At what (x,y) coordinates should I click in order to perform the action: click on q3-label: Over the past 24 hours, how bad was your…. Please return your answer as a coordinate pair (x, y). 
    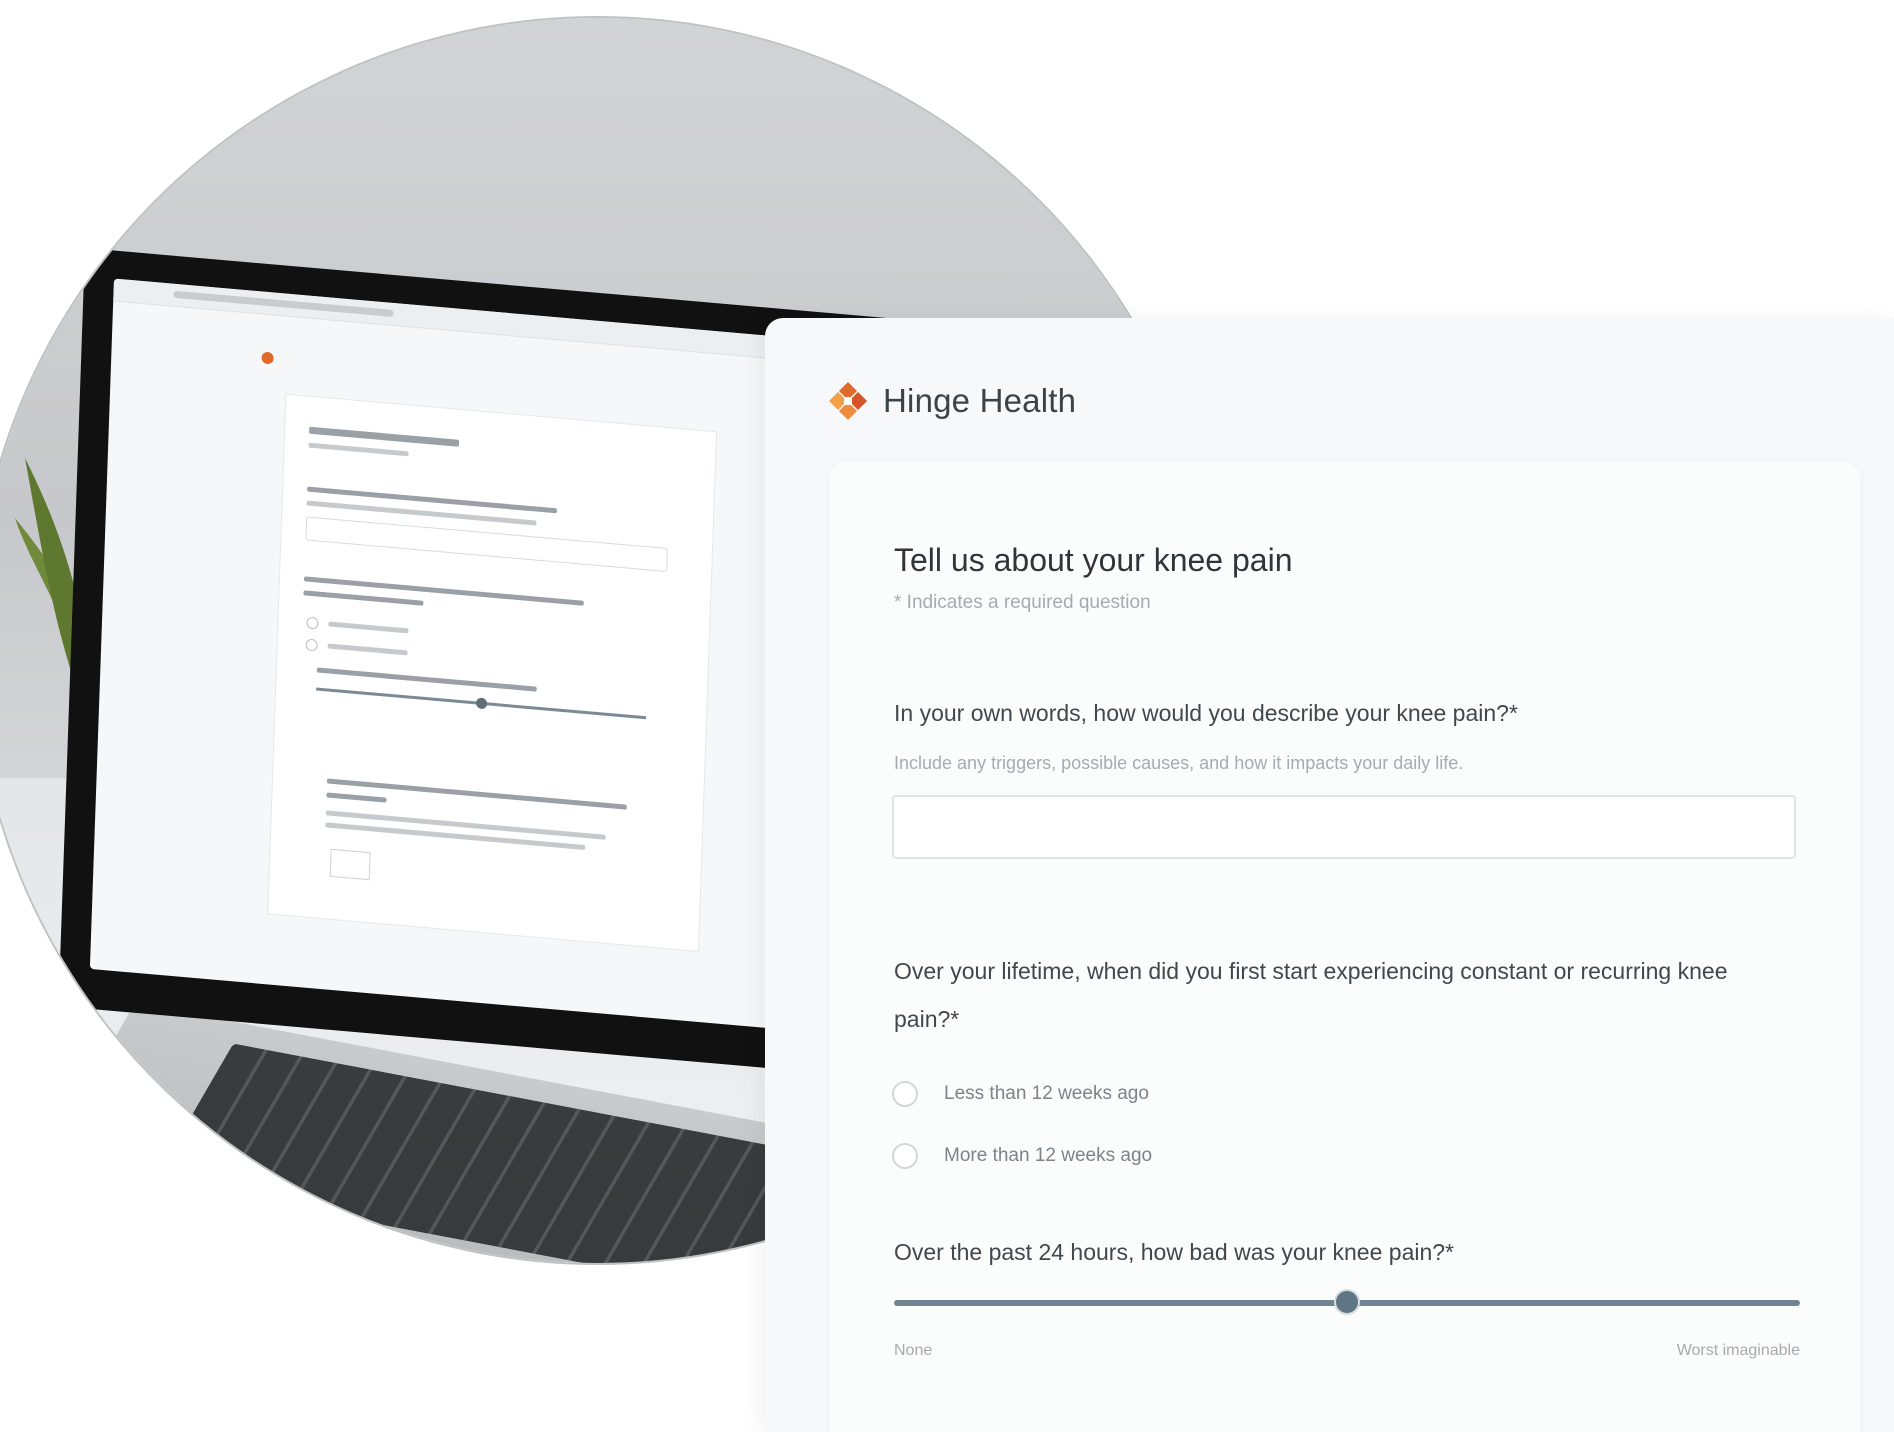
    Looking at the image, I should click on (1174, 1252).